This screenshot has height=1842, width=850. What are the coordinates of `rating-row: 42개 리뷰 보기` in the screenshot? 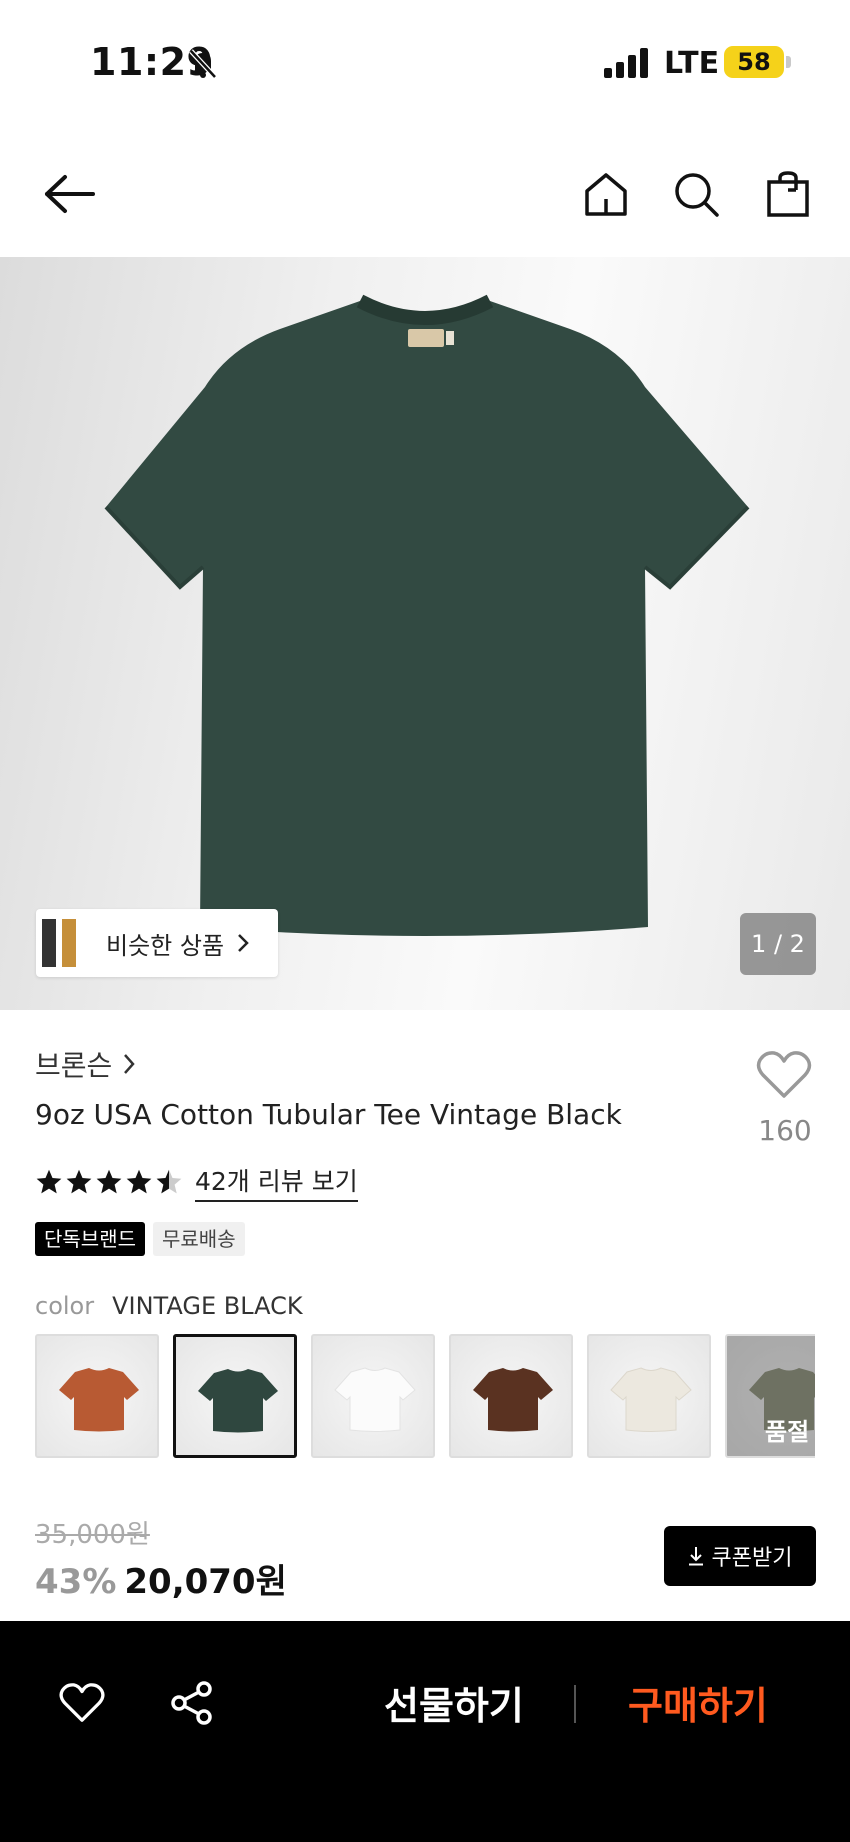 It's located at (196, 1182).